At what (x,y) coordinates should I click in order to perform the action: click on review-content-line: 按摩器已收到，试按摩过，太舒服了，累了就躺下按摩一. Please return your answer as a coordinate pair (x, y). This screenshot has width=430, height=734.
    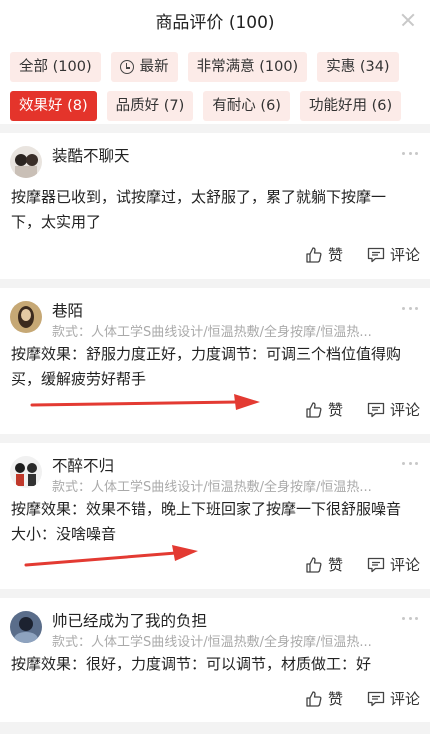
    Looking at the image, I should click on (199, 197).